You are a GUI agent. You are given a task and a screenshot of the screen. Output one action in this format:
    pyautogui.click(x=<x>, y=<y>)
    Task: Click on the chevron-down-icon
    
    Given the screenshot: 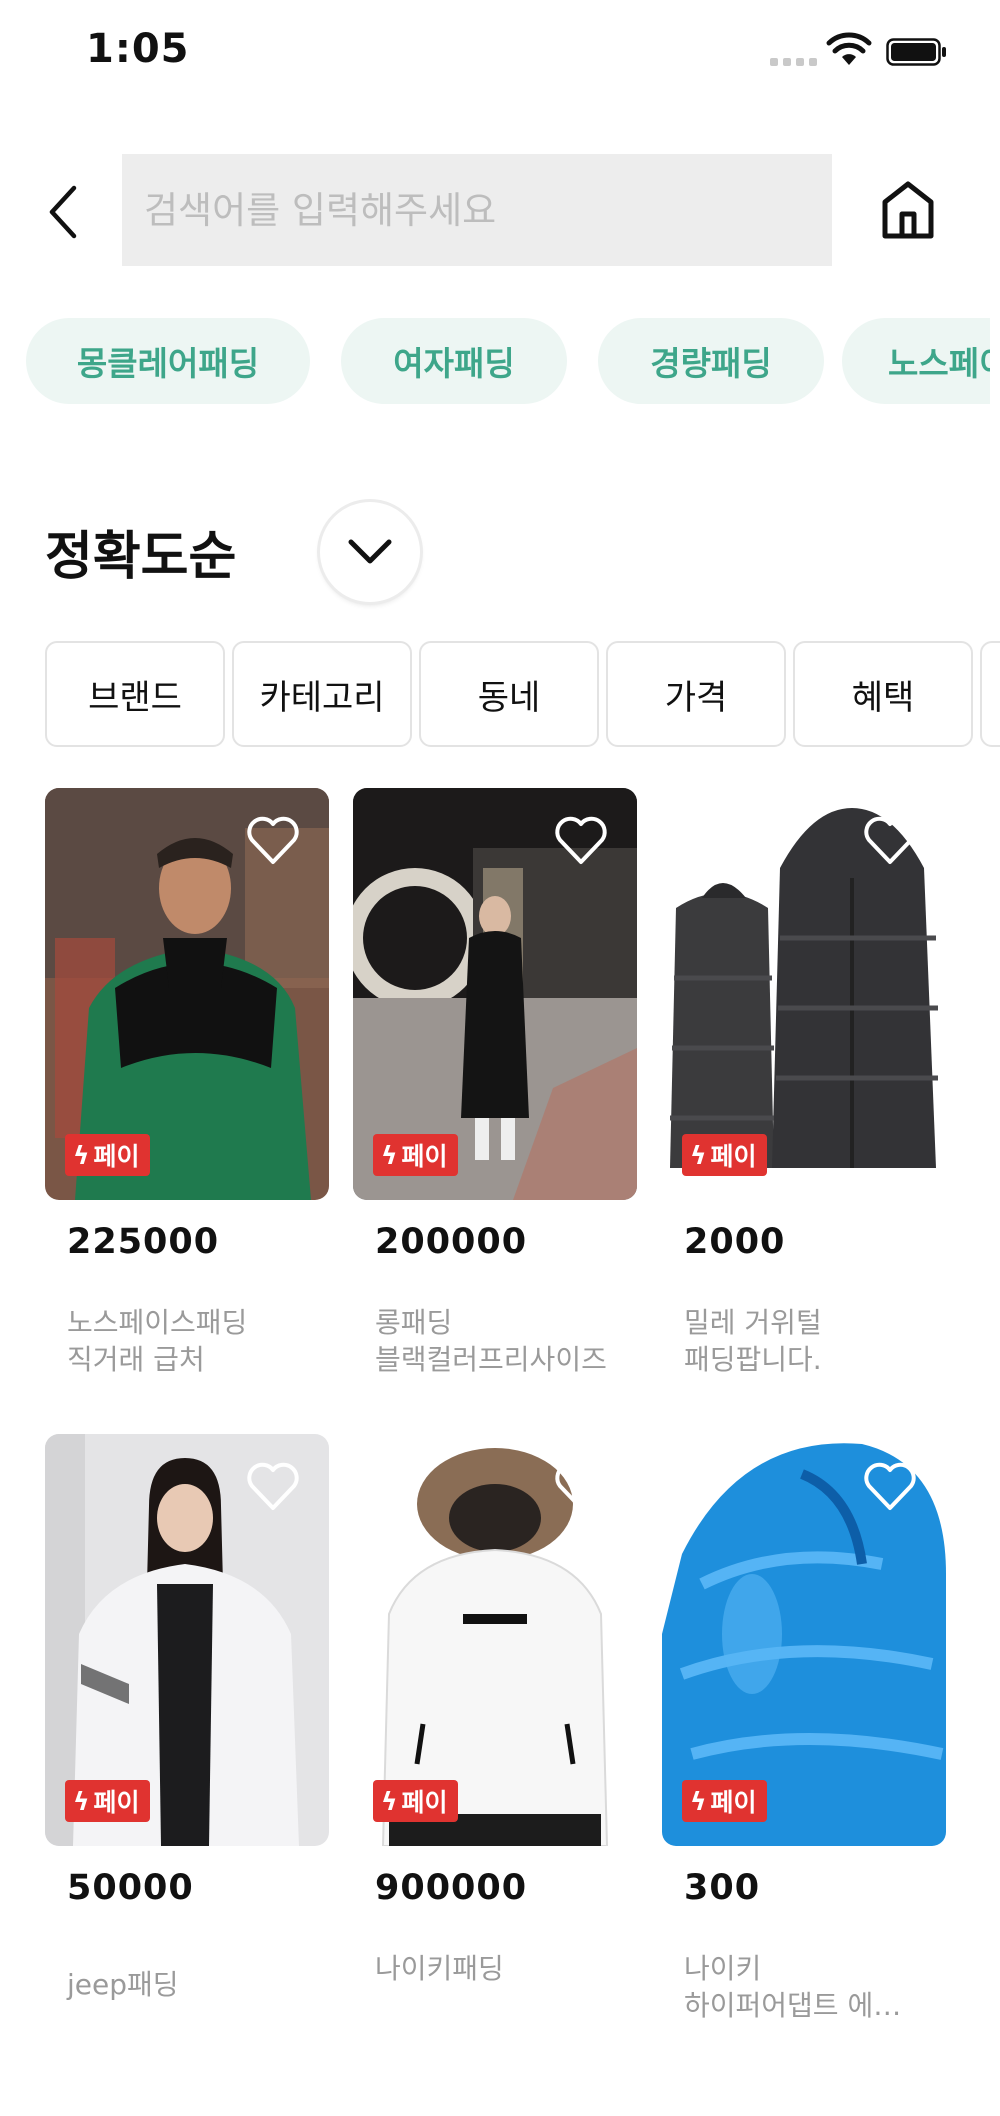 What is the action you would take?
    pyautogui.click(x=370, y=551)
    